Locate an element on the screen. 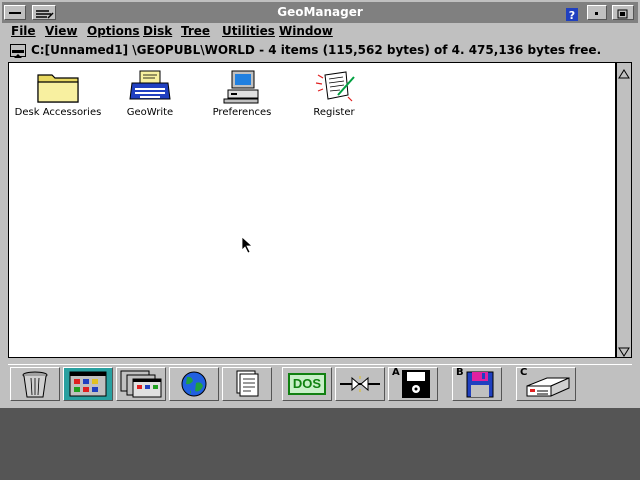 This screenshot has width=640, height=480. menu-options: Options is located at coordinates (113, 31).